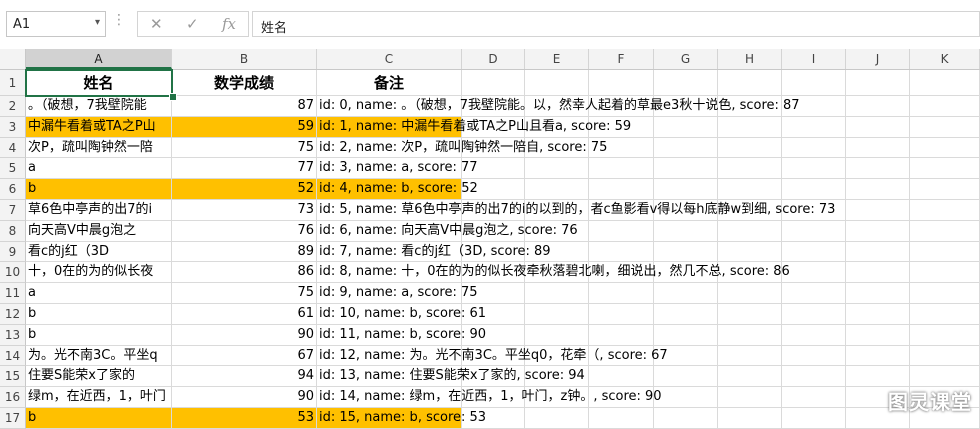  What do you see at coordinates (13, 127) in the screenshot?
I see `row-header: 3` at bounding box center [13, 127].